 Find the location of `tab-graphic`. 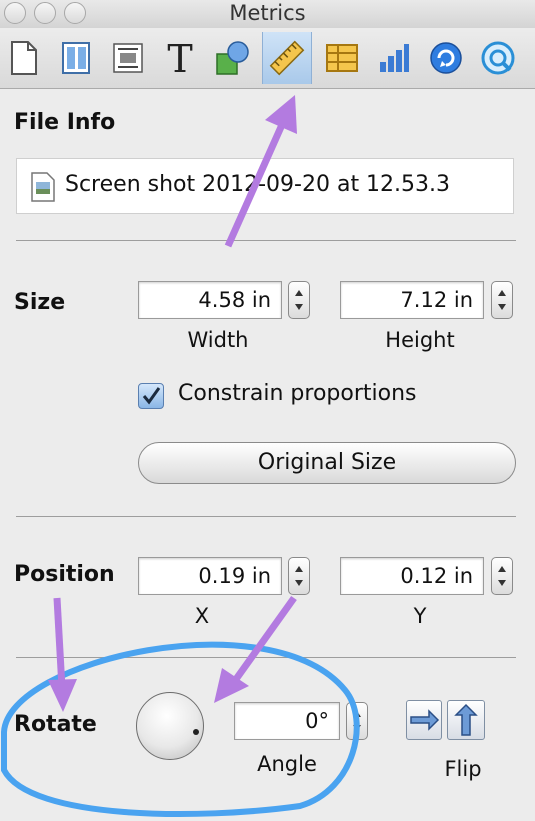

tab-graphic is located at coordinates (232, 58).